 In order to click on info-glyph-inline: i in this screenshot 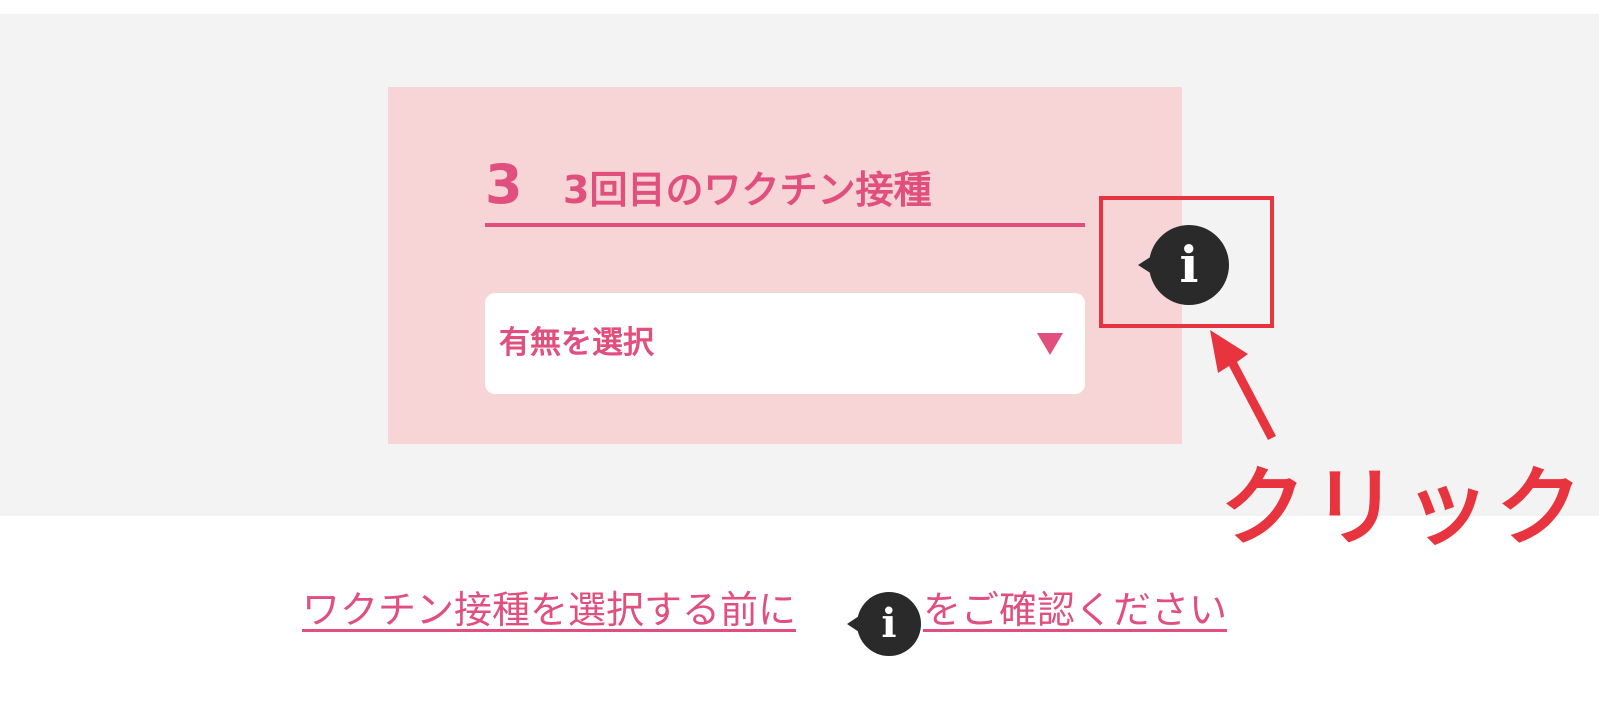, I will do `click(889, 623)`.